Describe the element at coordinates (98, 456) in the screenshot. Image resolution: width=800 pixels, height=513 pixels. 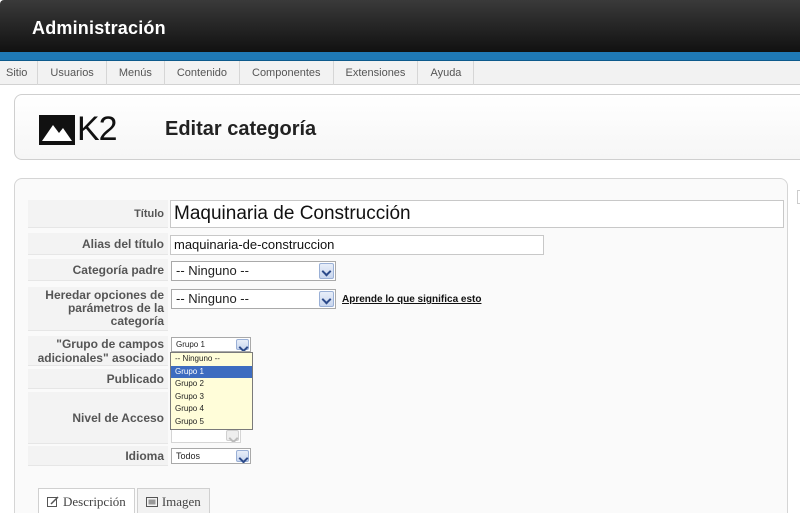
I see `idioma-label: Idioma` at that location.